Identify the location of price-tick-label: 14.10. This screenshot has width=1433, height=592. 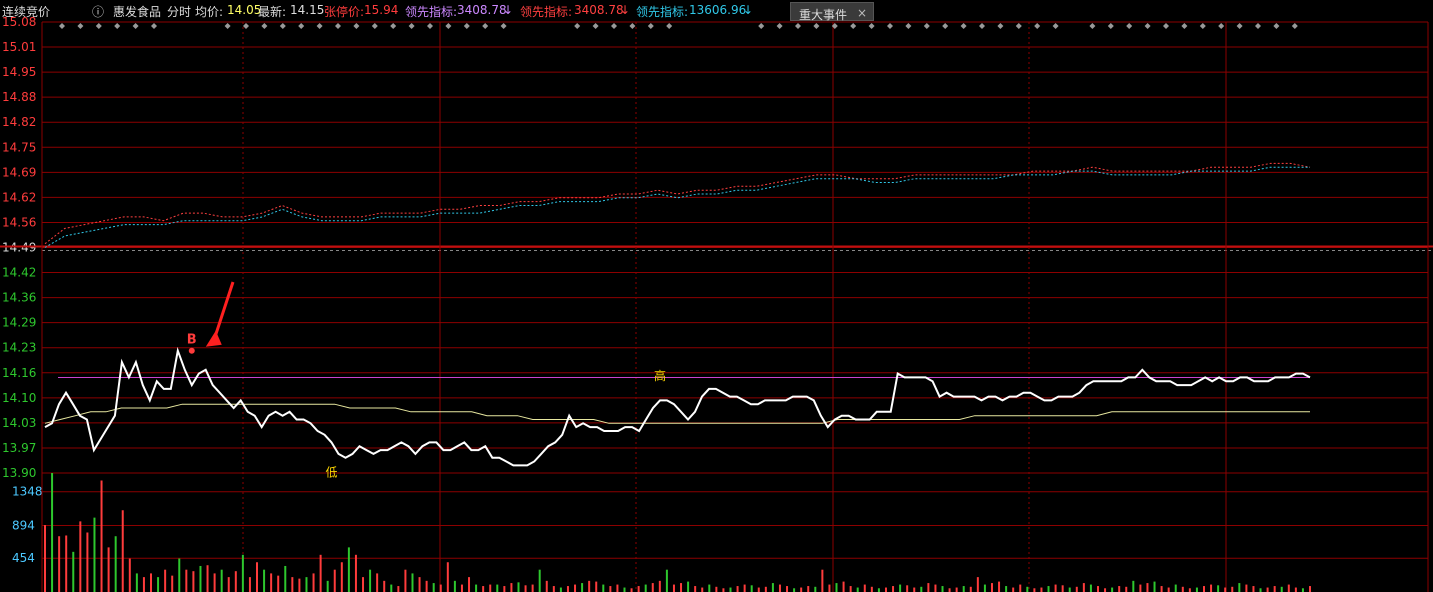
(19, 398).